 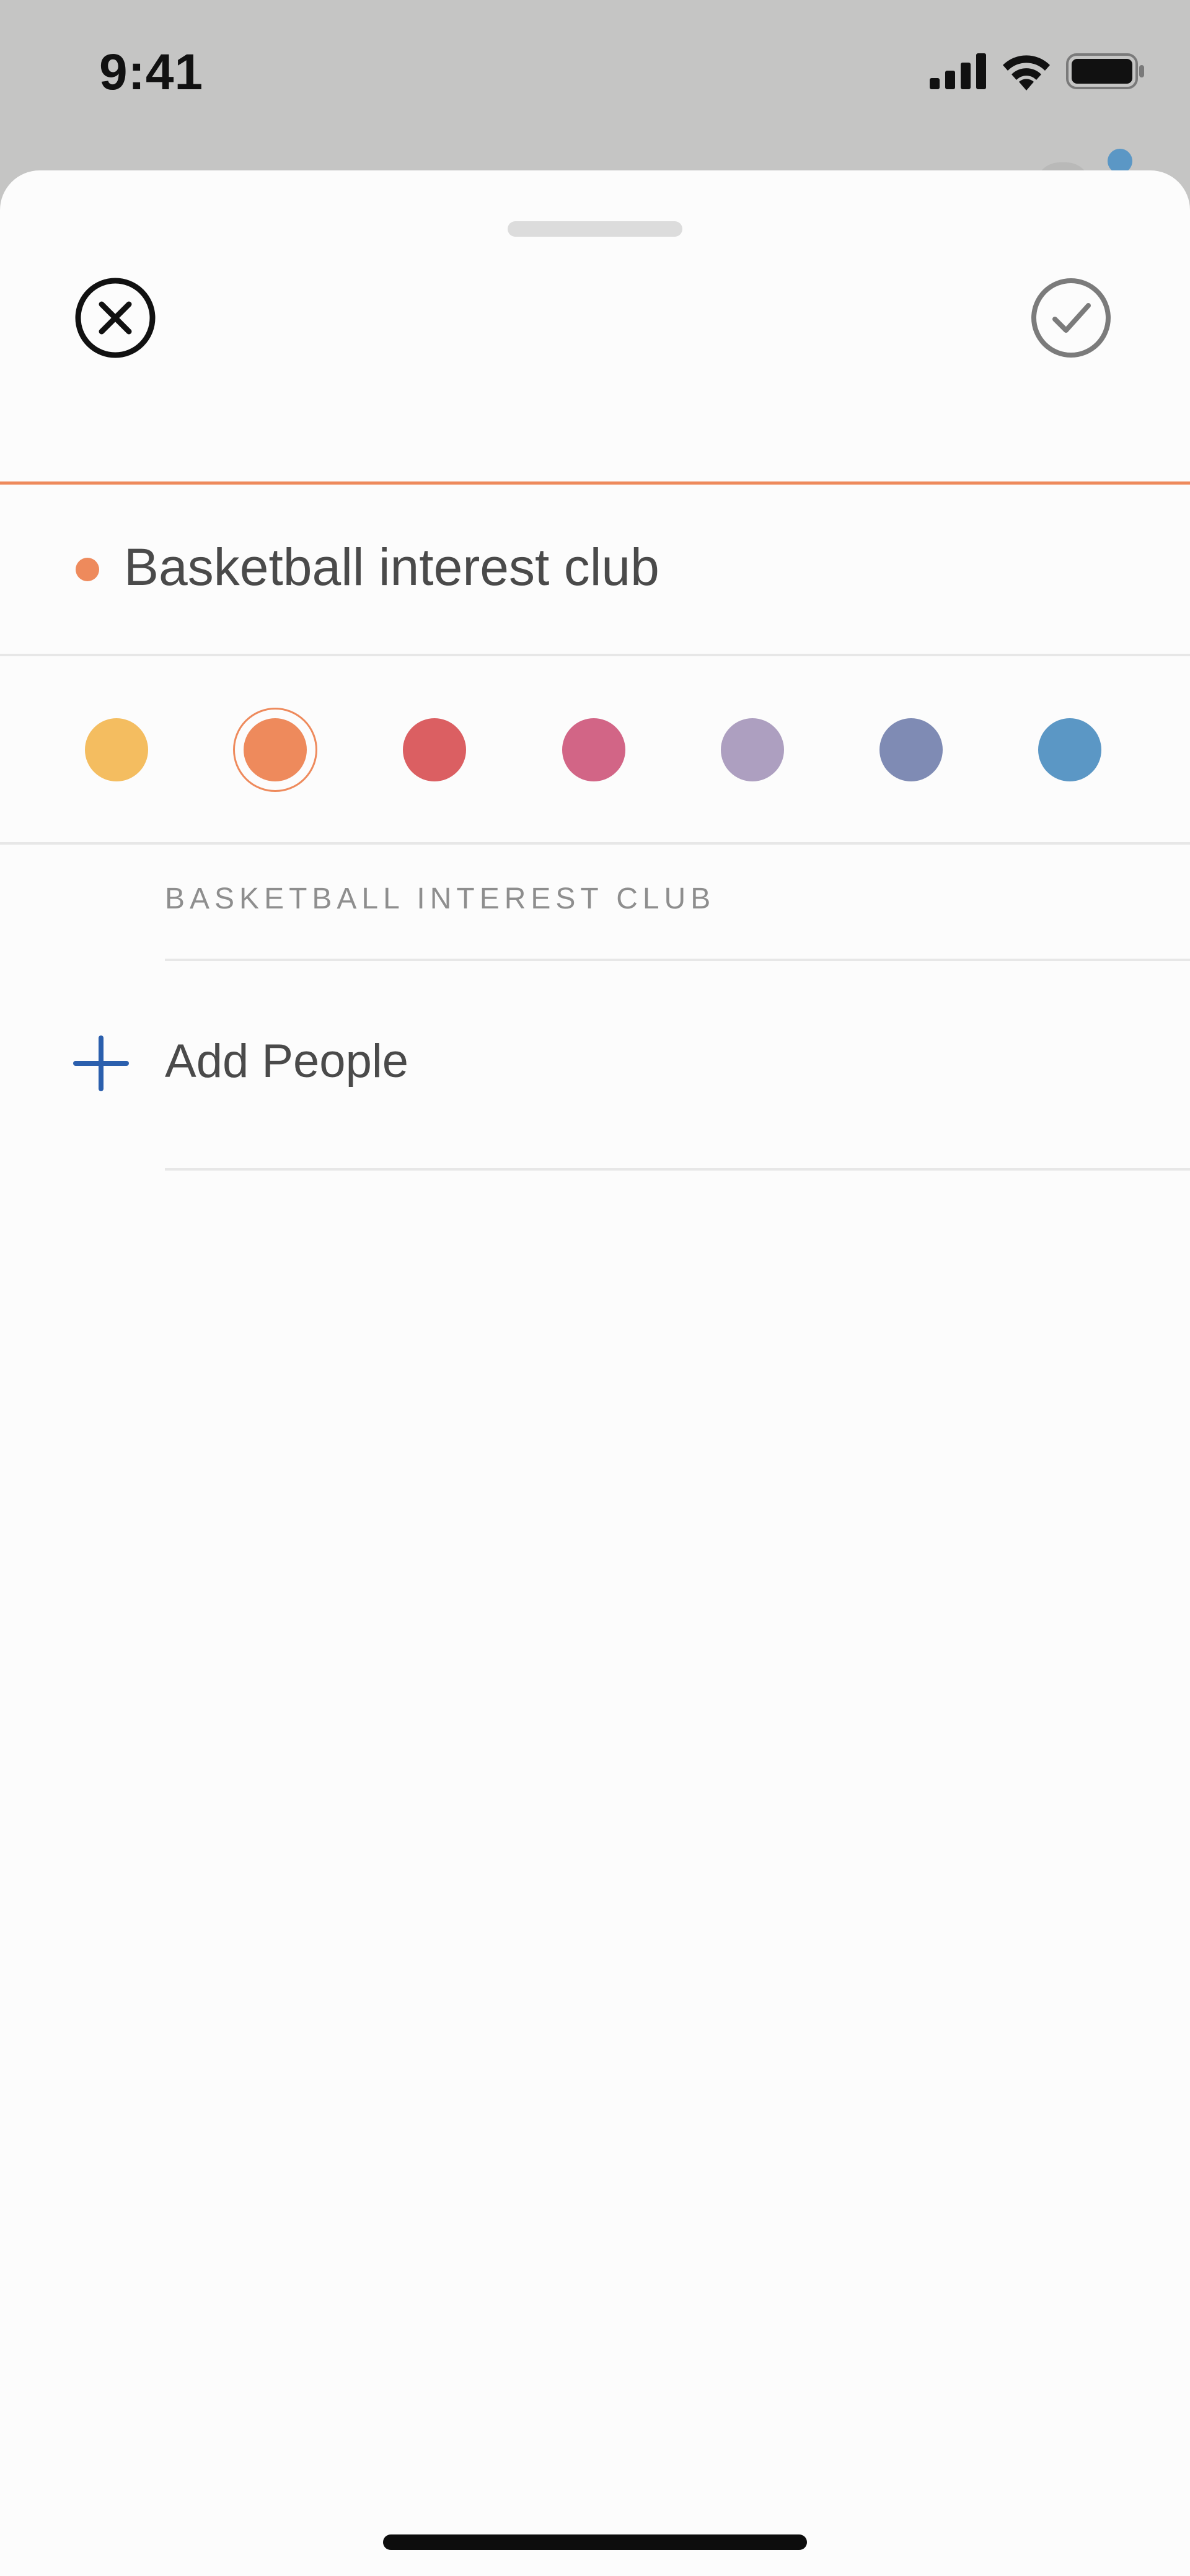 I want to click on color-swatch-slate-blue, so click(x=911, y=750).